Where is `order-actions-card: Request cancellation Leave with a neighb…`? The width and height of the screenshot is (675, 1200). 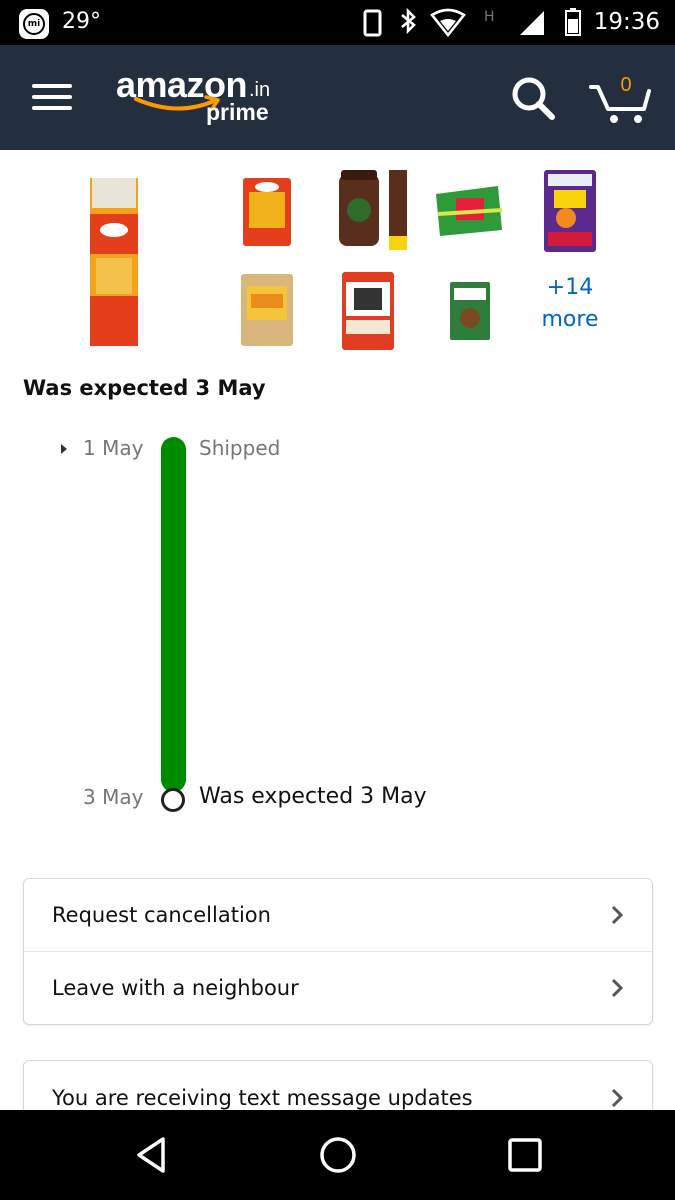 order-actions-card: Request cancellation Leave with a neighb… is located at coordinates (338, 951).